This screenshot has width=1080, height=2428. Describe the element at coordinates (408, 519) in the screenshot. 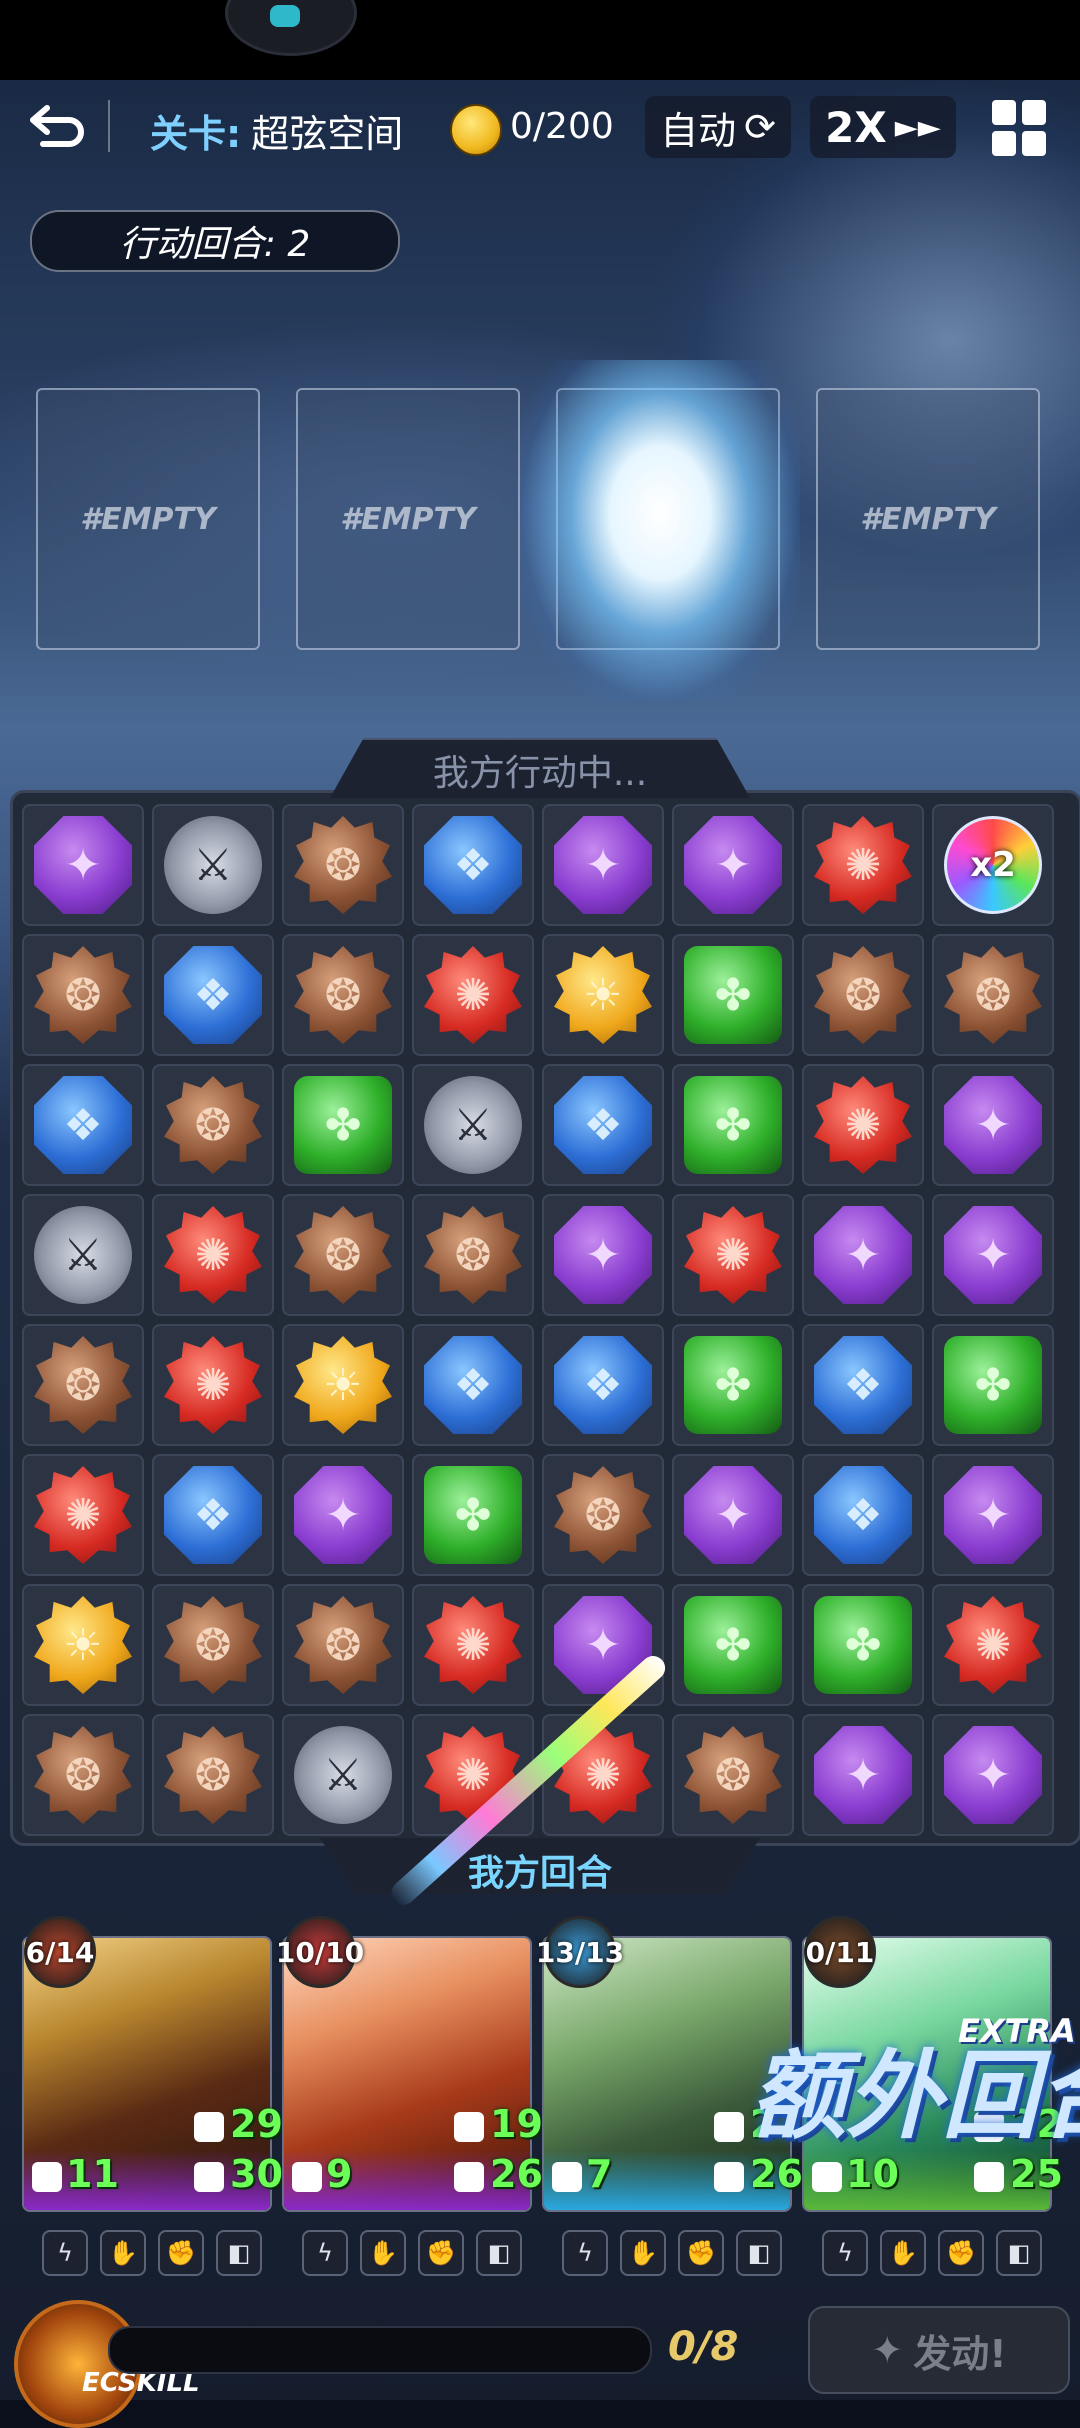

I see `card-slot-2: #EMPTY` at that location.